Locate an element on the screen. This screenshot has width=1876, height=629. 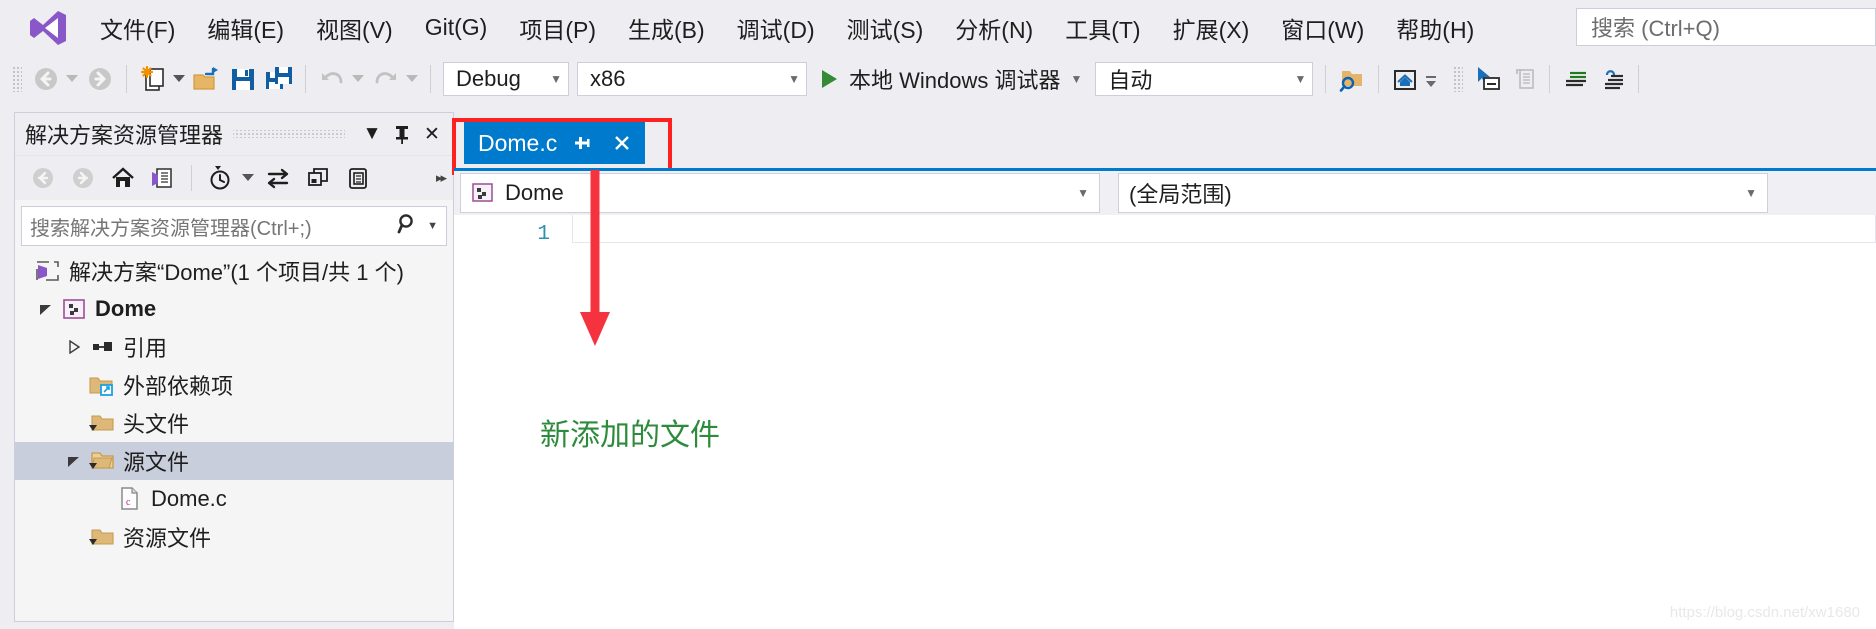
project-icon is located at coordinates (74, 309).